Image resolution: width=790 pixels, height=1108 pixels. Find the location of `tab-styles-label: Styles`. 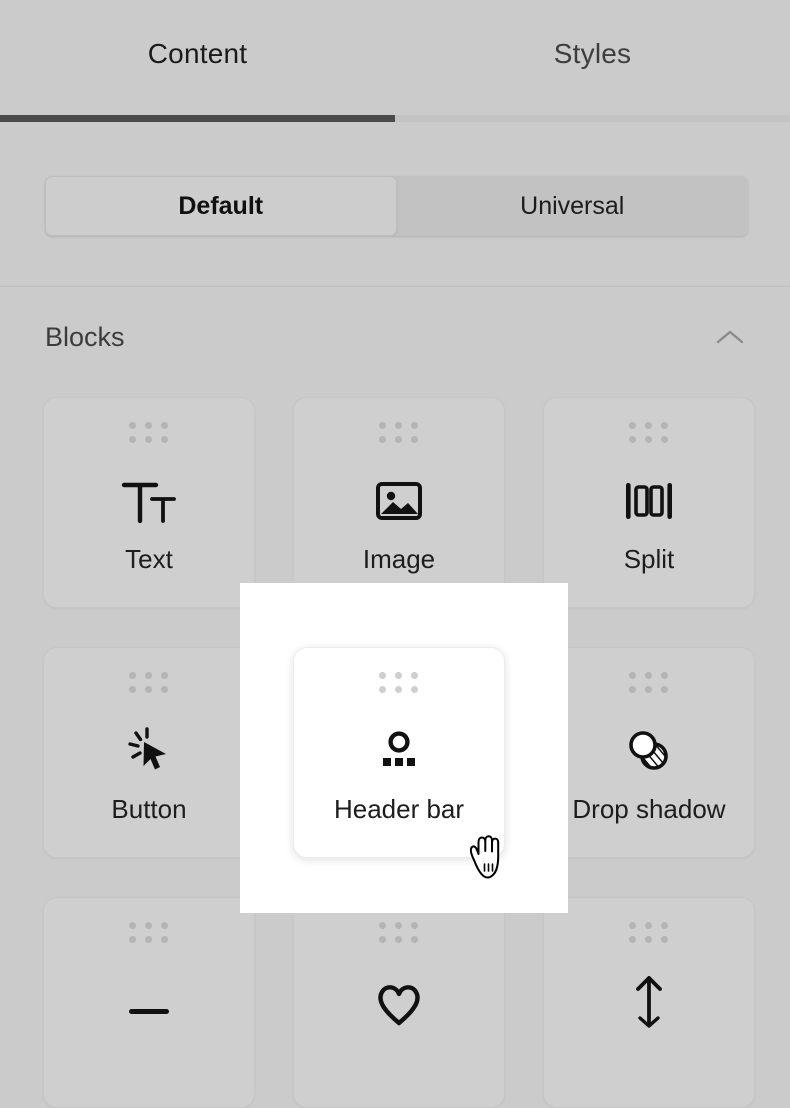

tab-styles-label: Styles is located at coordinates (592, 53).